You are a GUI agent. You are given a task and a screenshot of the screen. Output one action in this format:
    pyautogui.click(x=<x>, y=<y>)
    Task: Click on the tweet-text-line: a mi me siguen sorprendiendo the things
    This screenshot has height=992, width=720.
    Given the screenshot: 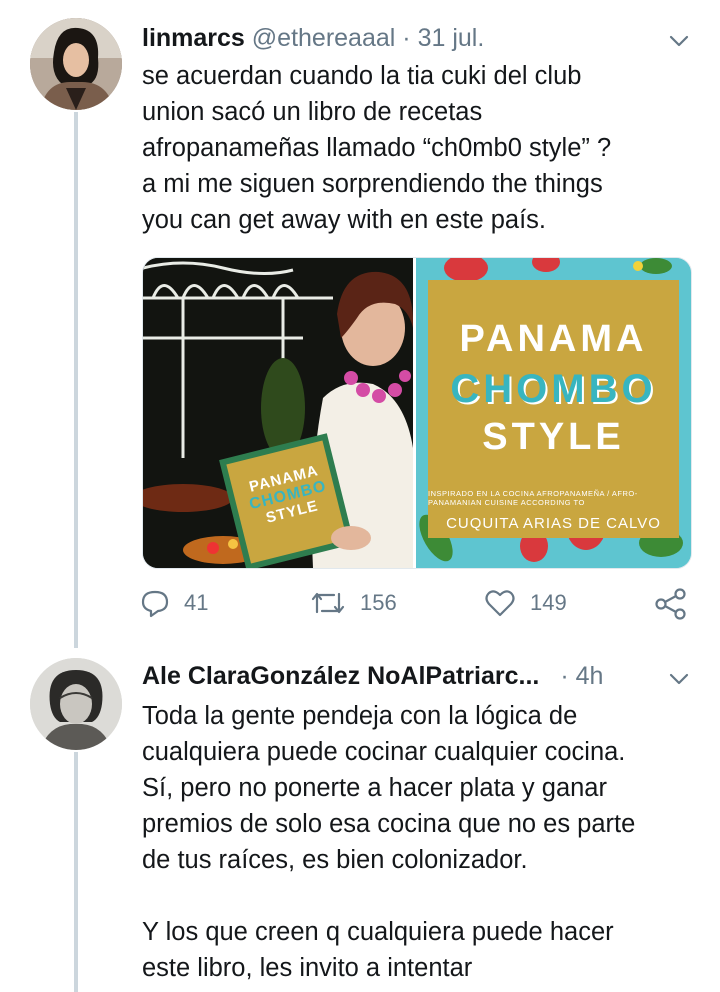 What is the action you would take?
    pyautogui.click(x=372, y=184)
    